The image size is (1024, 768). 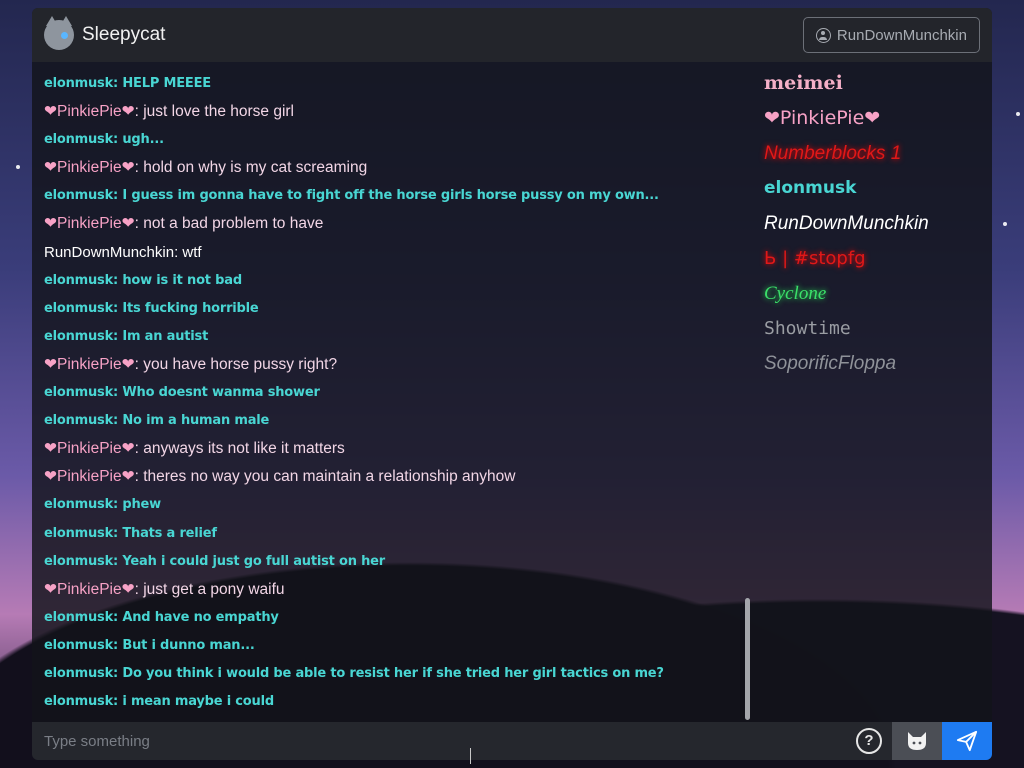 I want to click on message-row: elonmusk: Who doesnt wanma shower, so click(x=182, y=393).